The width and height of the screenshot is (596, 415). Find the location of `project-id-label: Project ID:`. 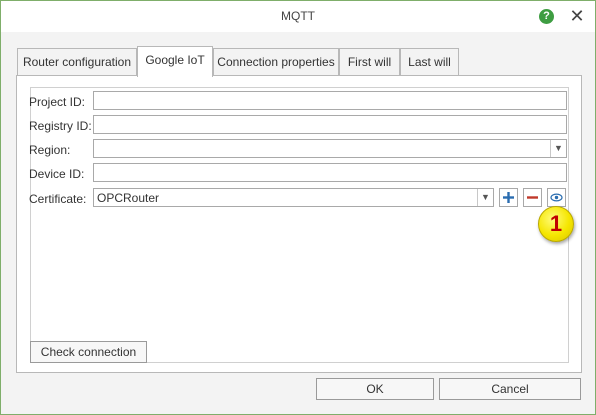

project-id-label: Project ID: is located at coordinates (57, 102).